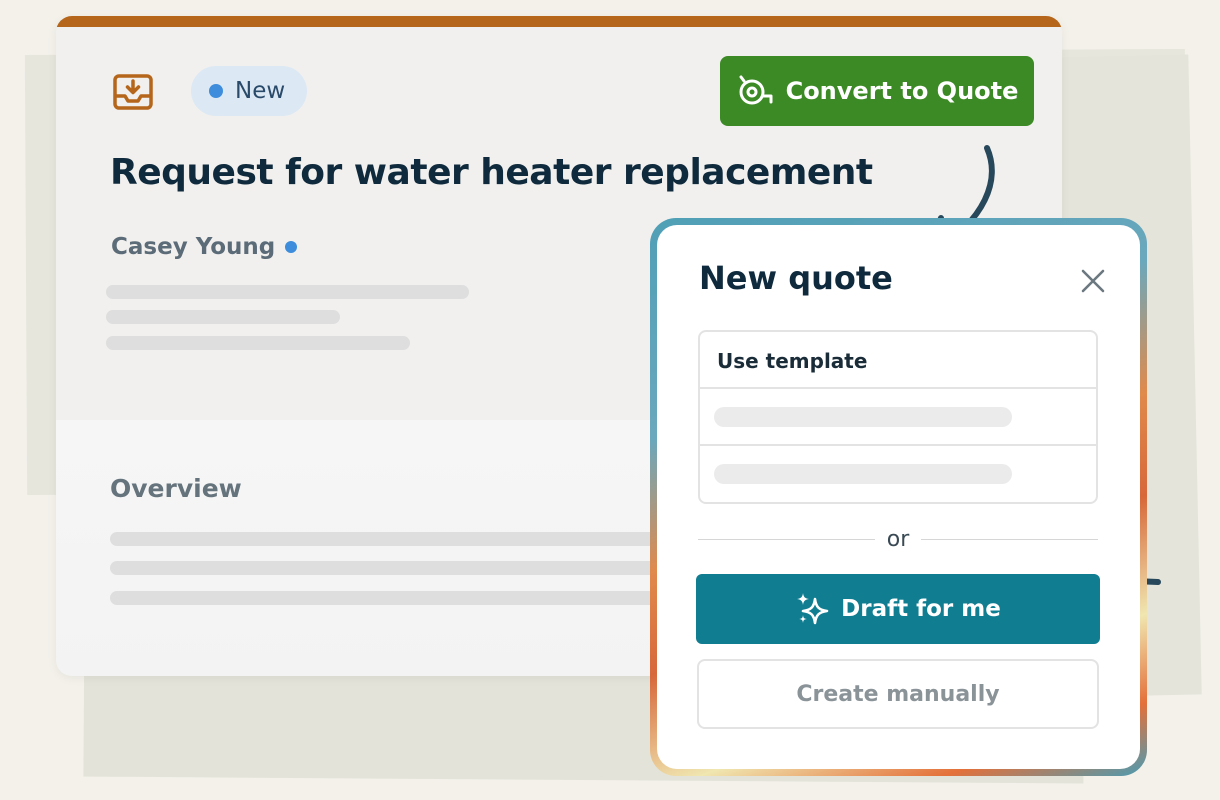 This screenshot has width=1220, height=800. I want to click on modal-title: New quote, so click(796, 278).